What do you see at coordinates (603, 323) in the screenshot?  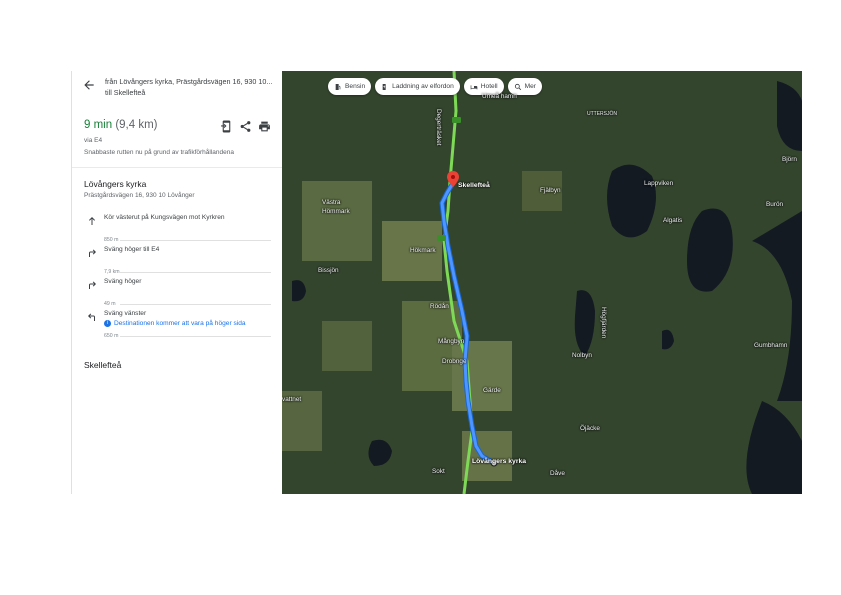 I see `map-label: Högfjärden` at bounding box center [603, 323].